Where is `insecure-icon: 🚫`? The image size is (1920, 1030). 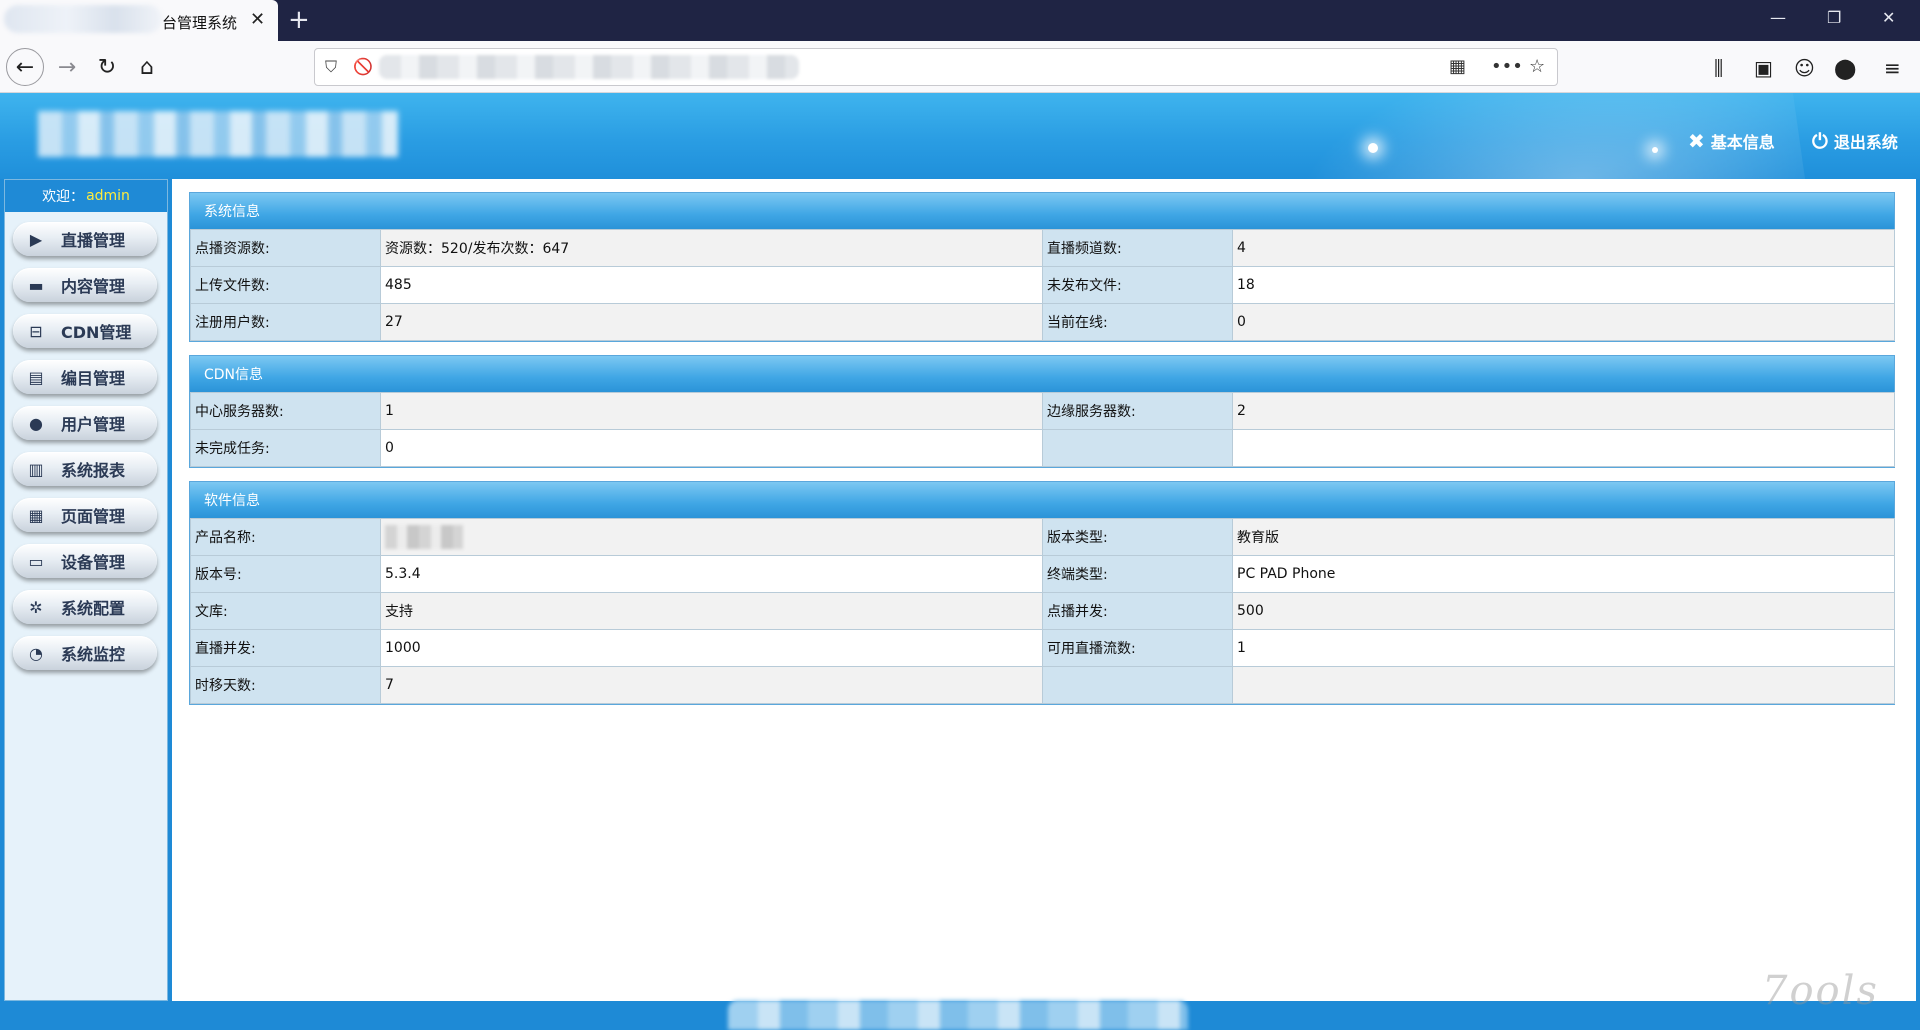
insecure-icon: 🚫 is located at coordinates (363, 66).